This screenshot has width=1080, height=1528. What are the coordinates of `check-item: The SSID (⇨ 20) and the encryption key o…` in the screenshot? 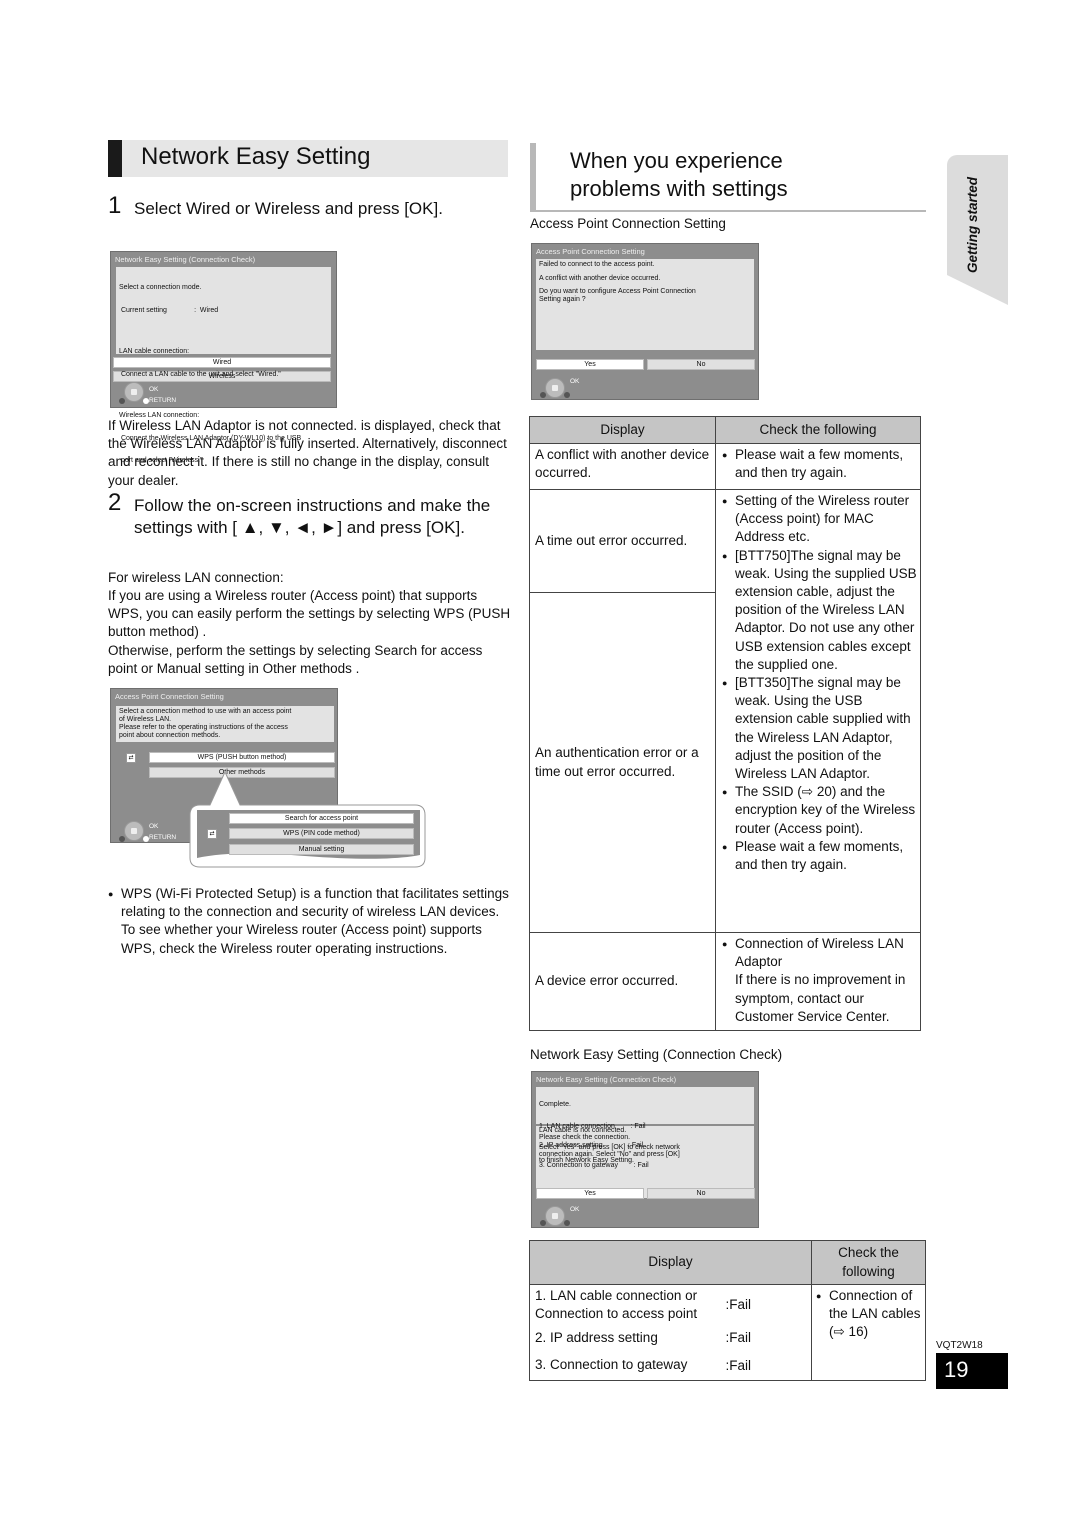 It's located at (818, 810).